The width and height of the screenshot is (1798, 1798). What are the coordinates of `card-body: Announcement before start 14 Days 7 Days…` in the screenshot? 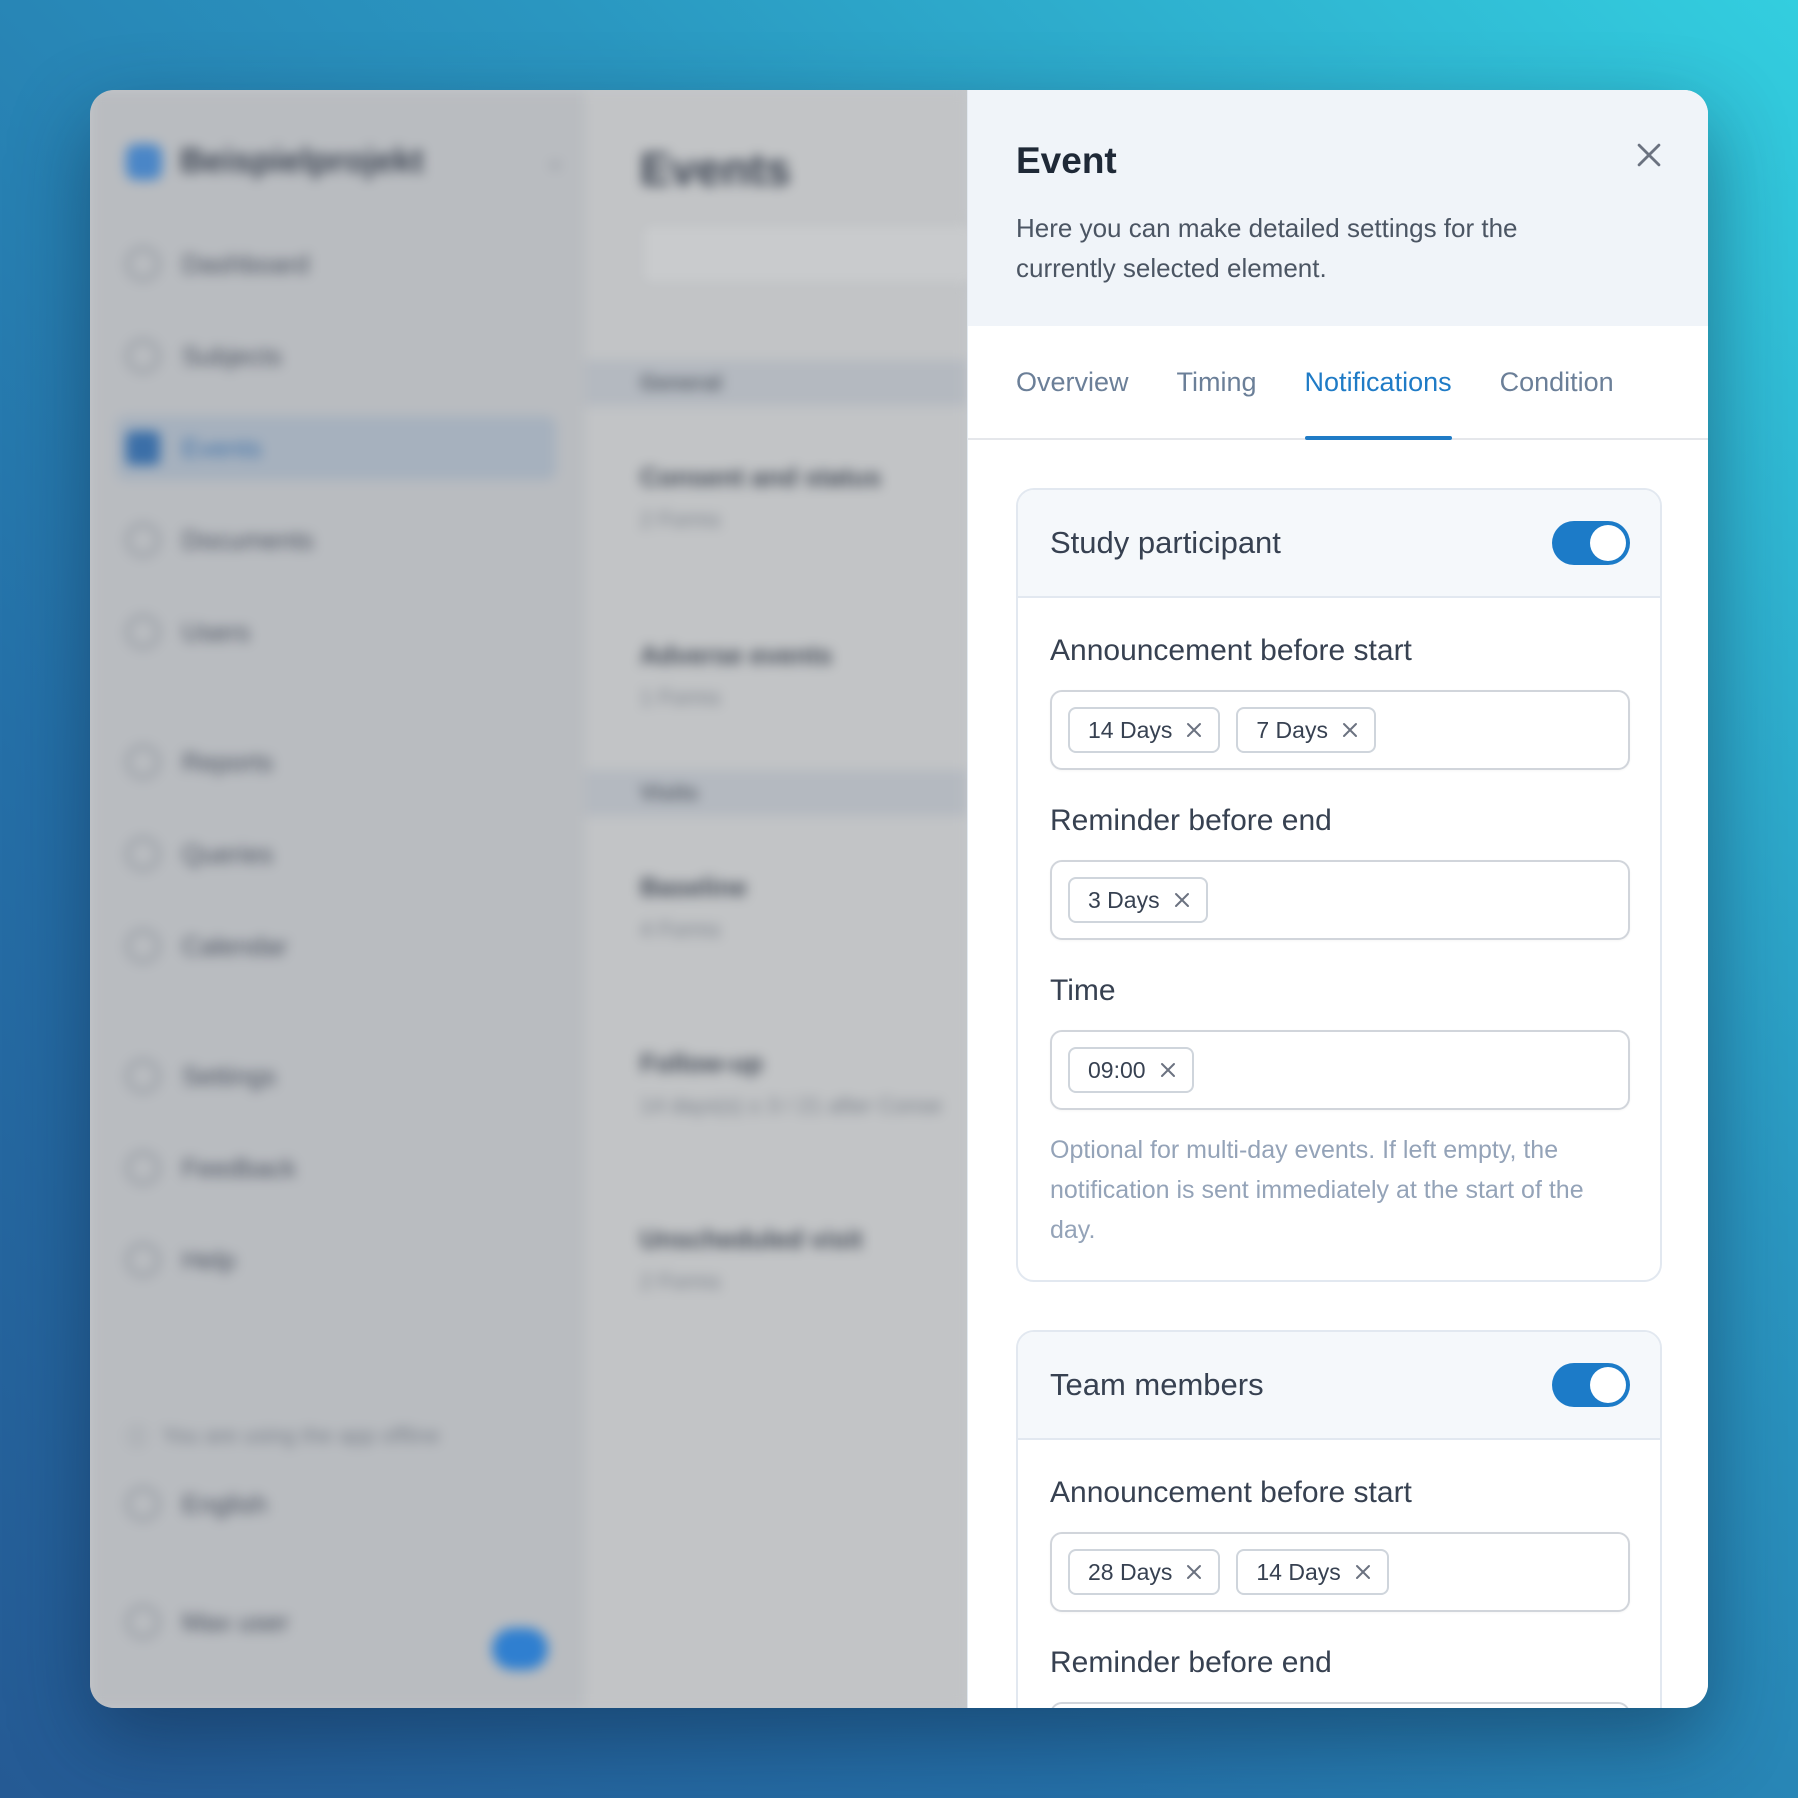 It's located at (1339, 939).